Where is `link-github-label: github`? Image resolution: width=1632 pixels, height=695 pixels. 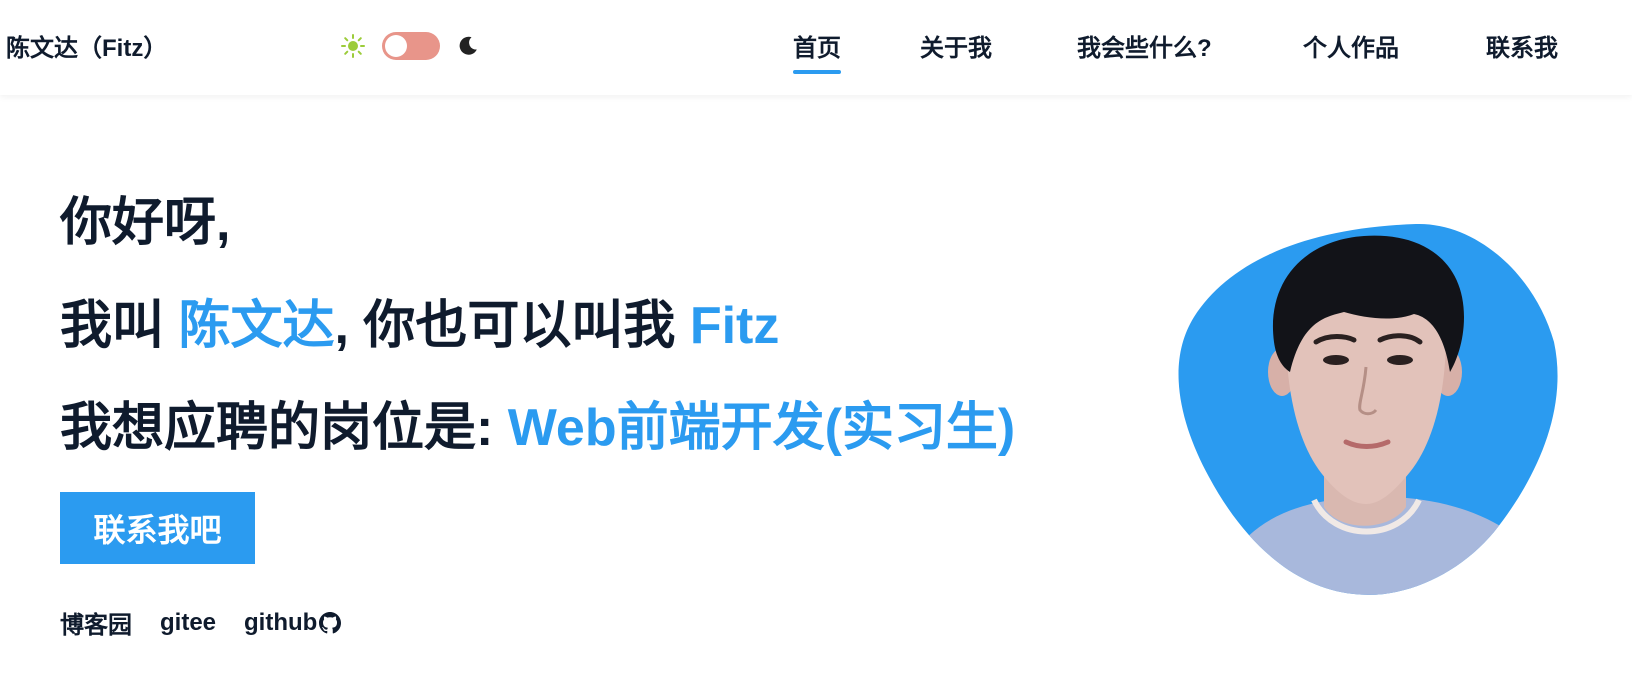 link-github-label: github is located at coordinates (281, 622).